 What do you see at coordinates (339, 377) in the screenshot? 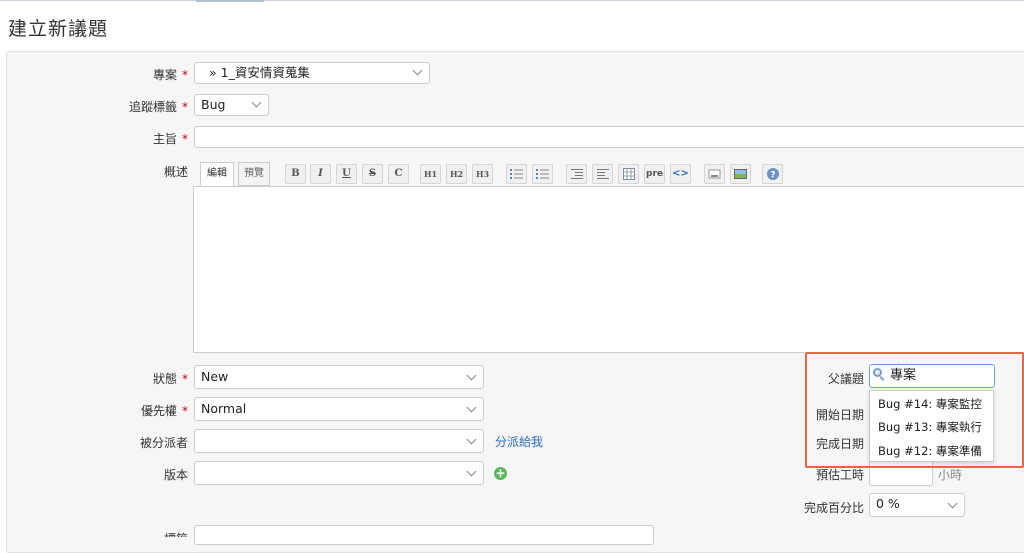
I see `status-select: New` at bounding box center [339, 377].